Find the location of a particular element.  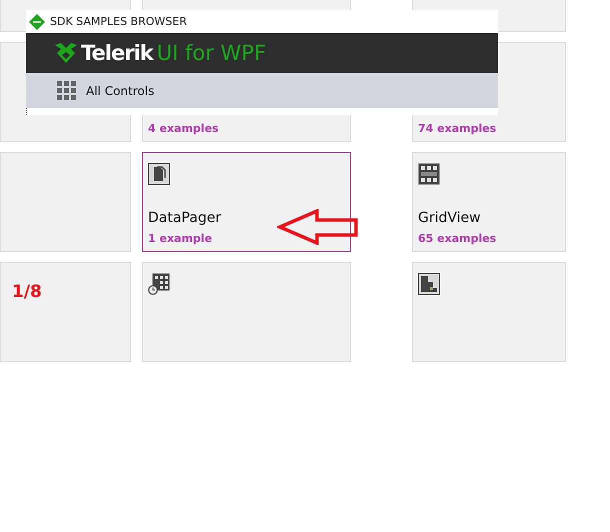

example-count: 4 examples is located at coordinates (183, 128).